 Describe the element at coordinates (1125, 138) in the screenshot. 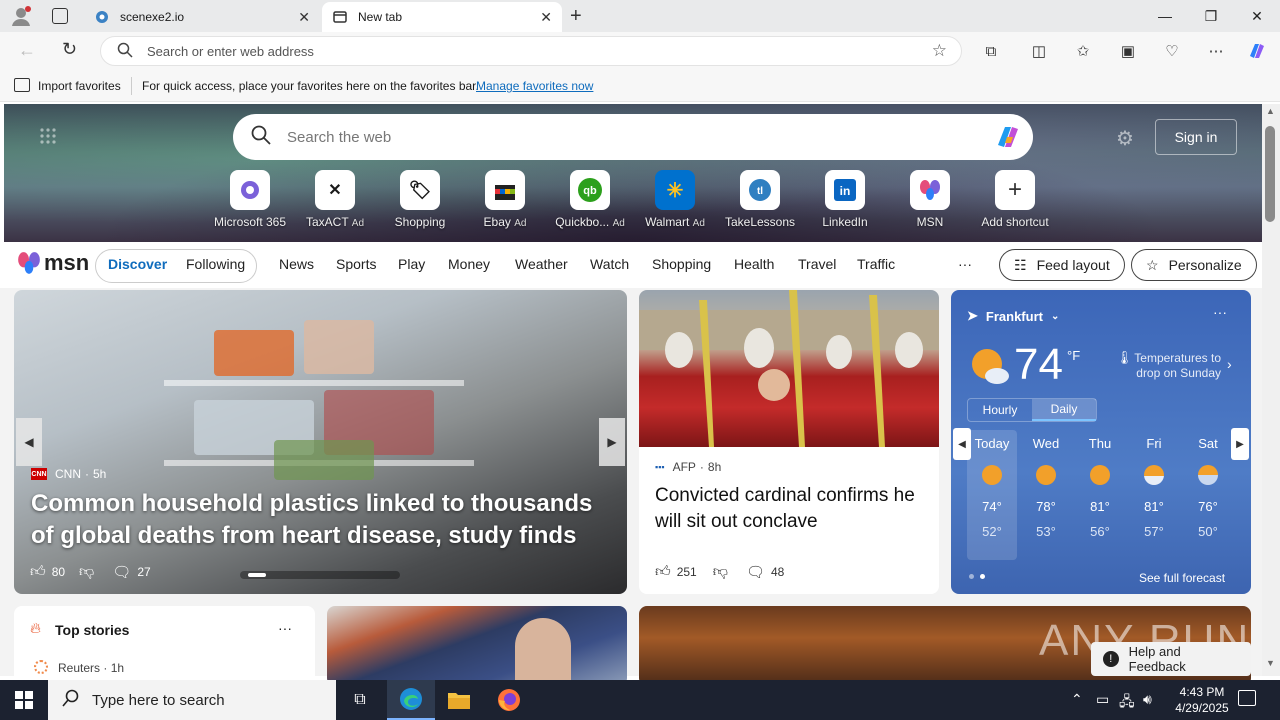

I see `page-settings-gear-icon: ⚙` at that location.